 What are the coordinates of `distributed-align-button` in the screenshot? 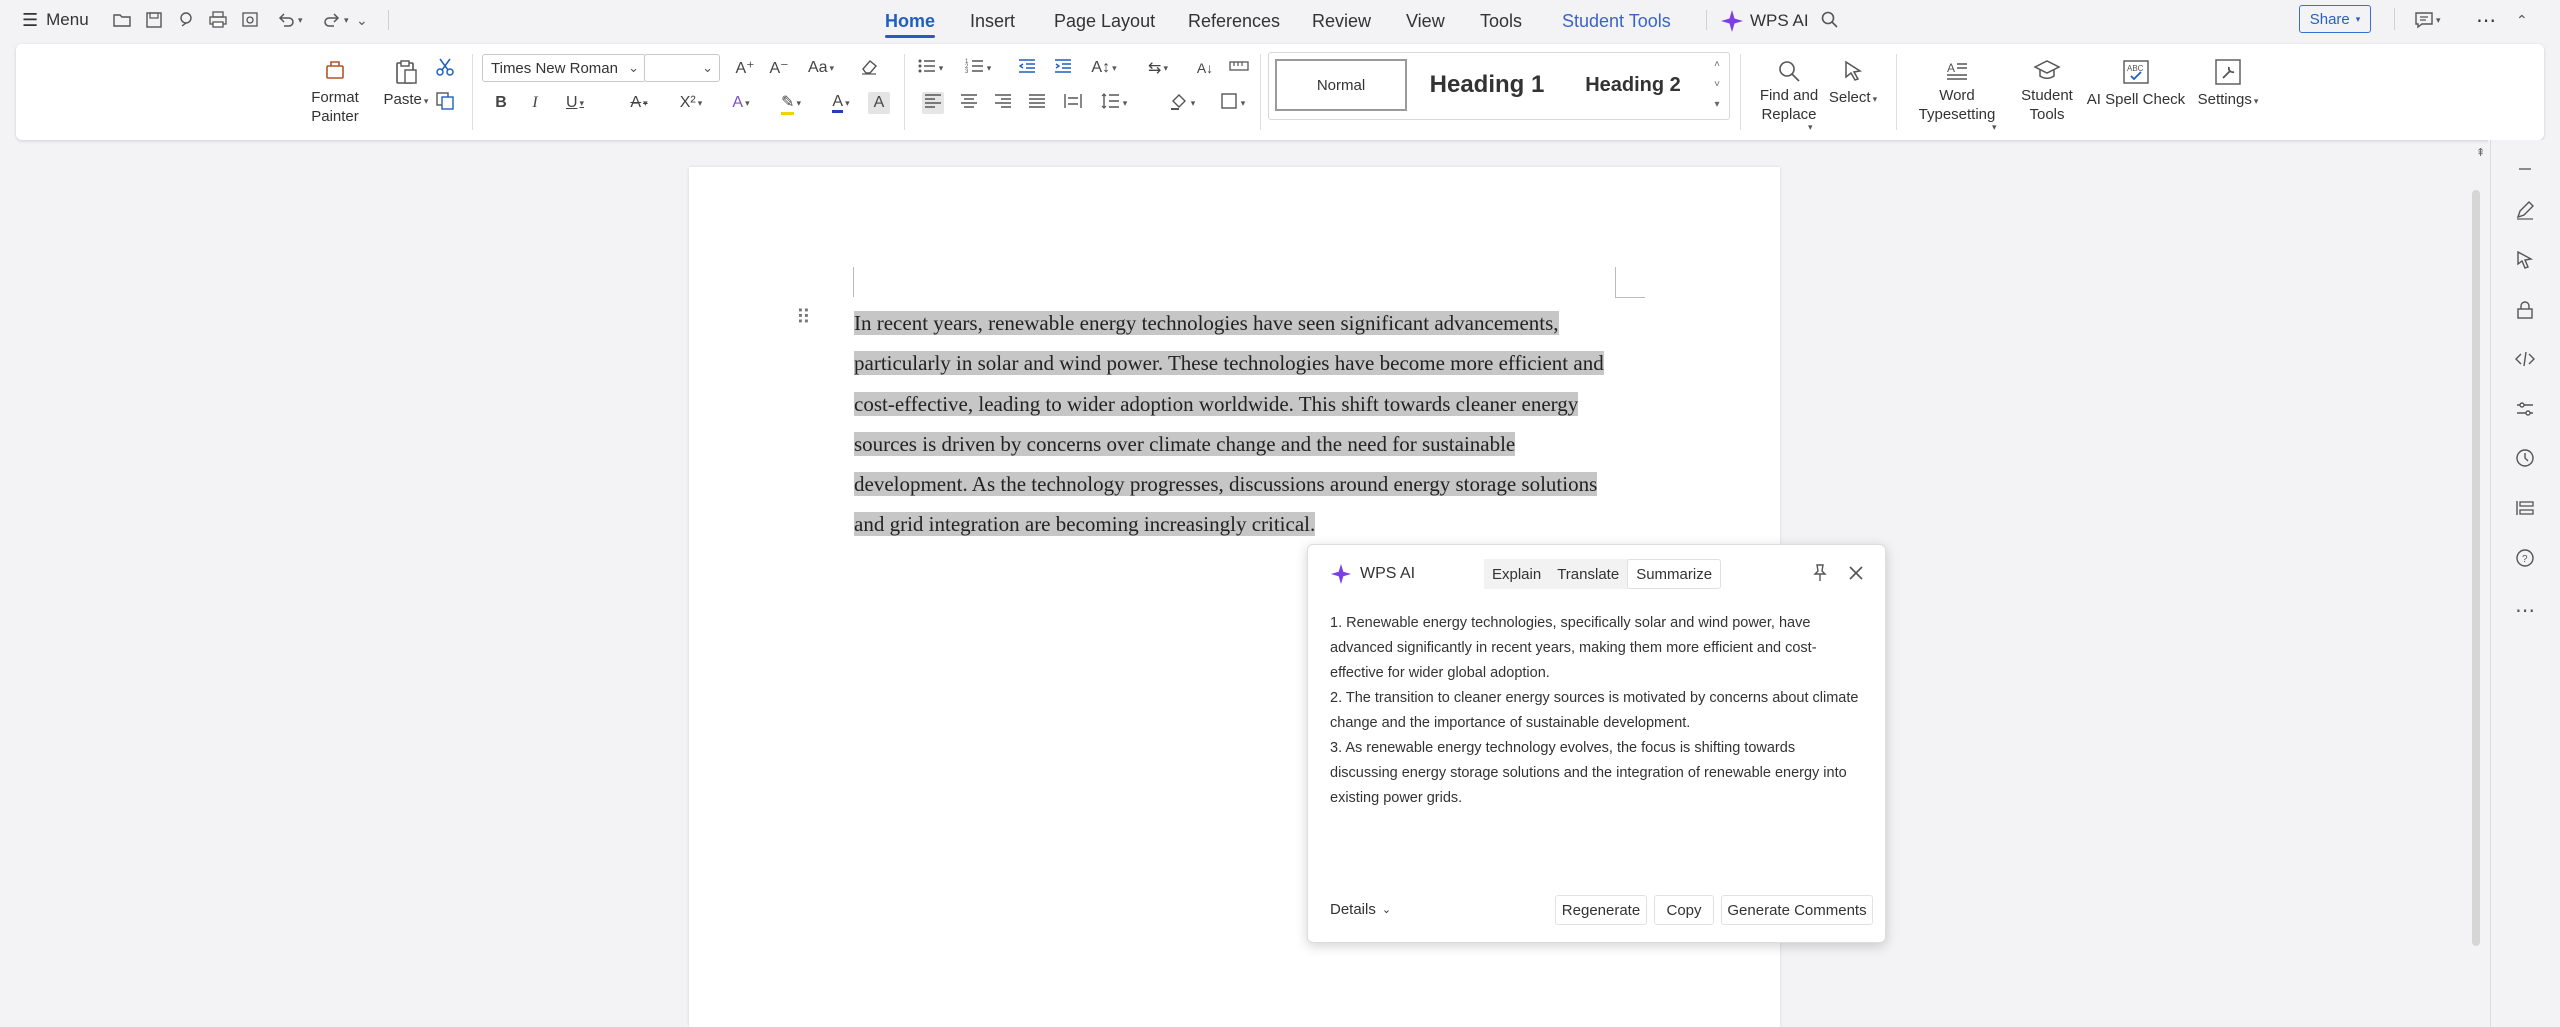 It's located at (1073, 103).